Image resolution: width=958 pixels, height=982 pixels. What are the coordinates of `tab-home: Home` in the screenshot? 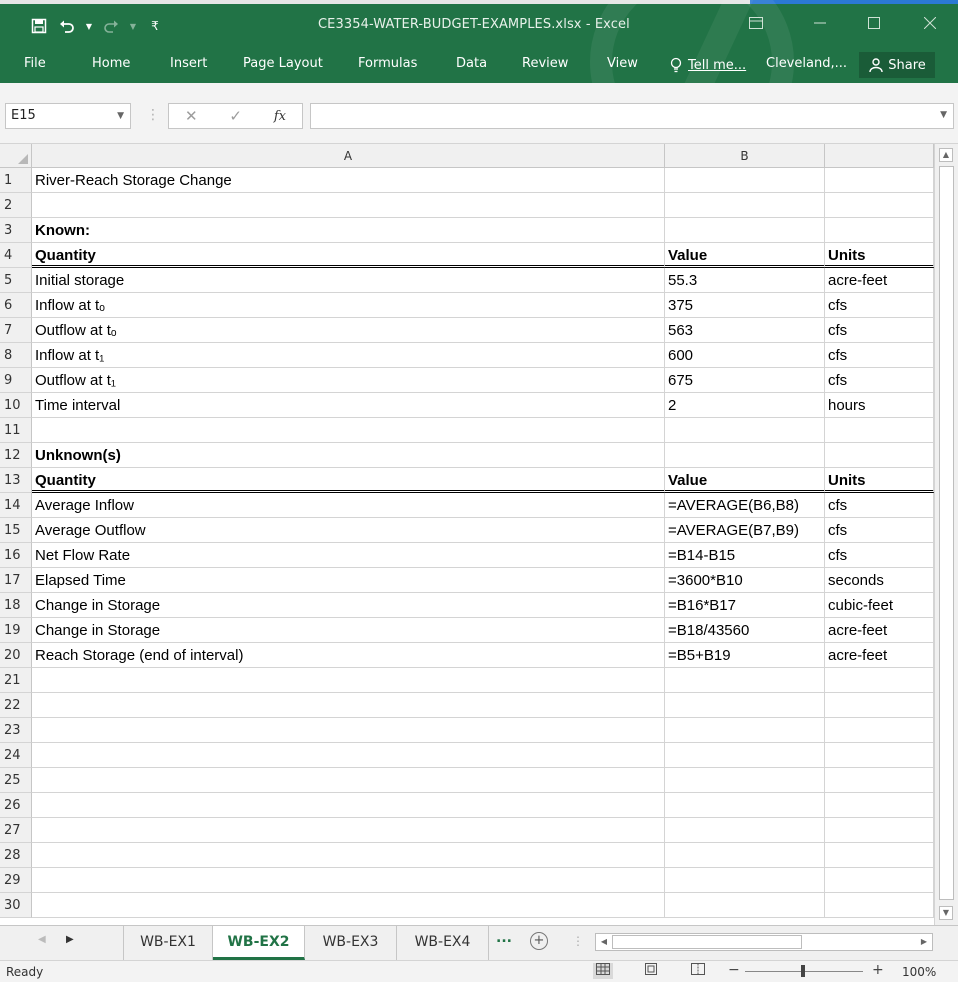 It's located at (111, 65).